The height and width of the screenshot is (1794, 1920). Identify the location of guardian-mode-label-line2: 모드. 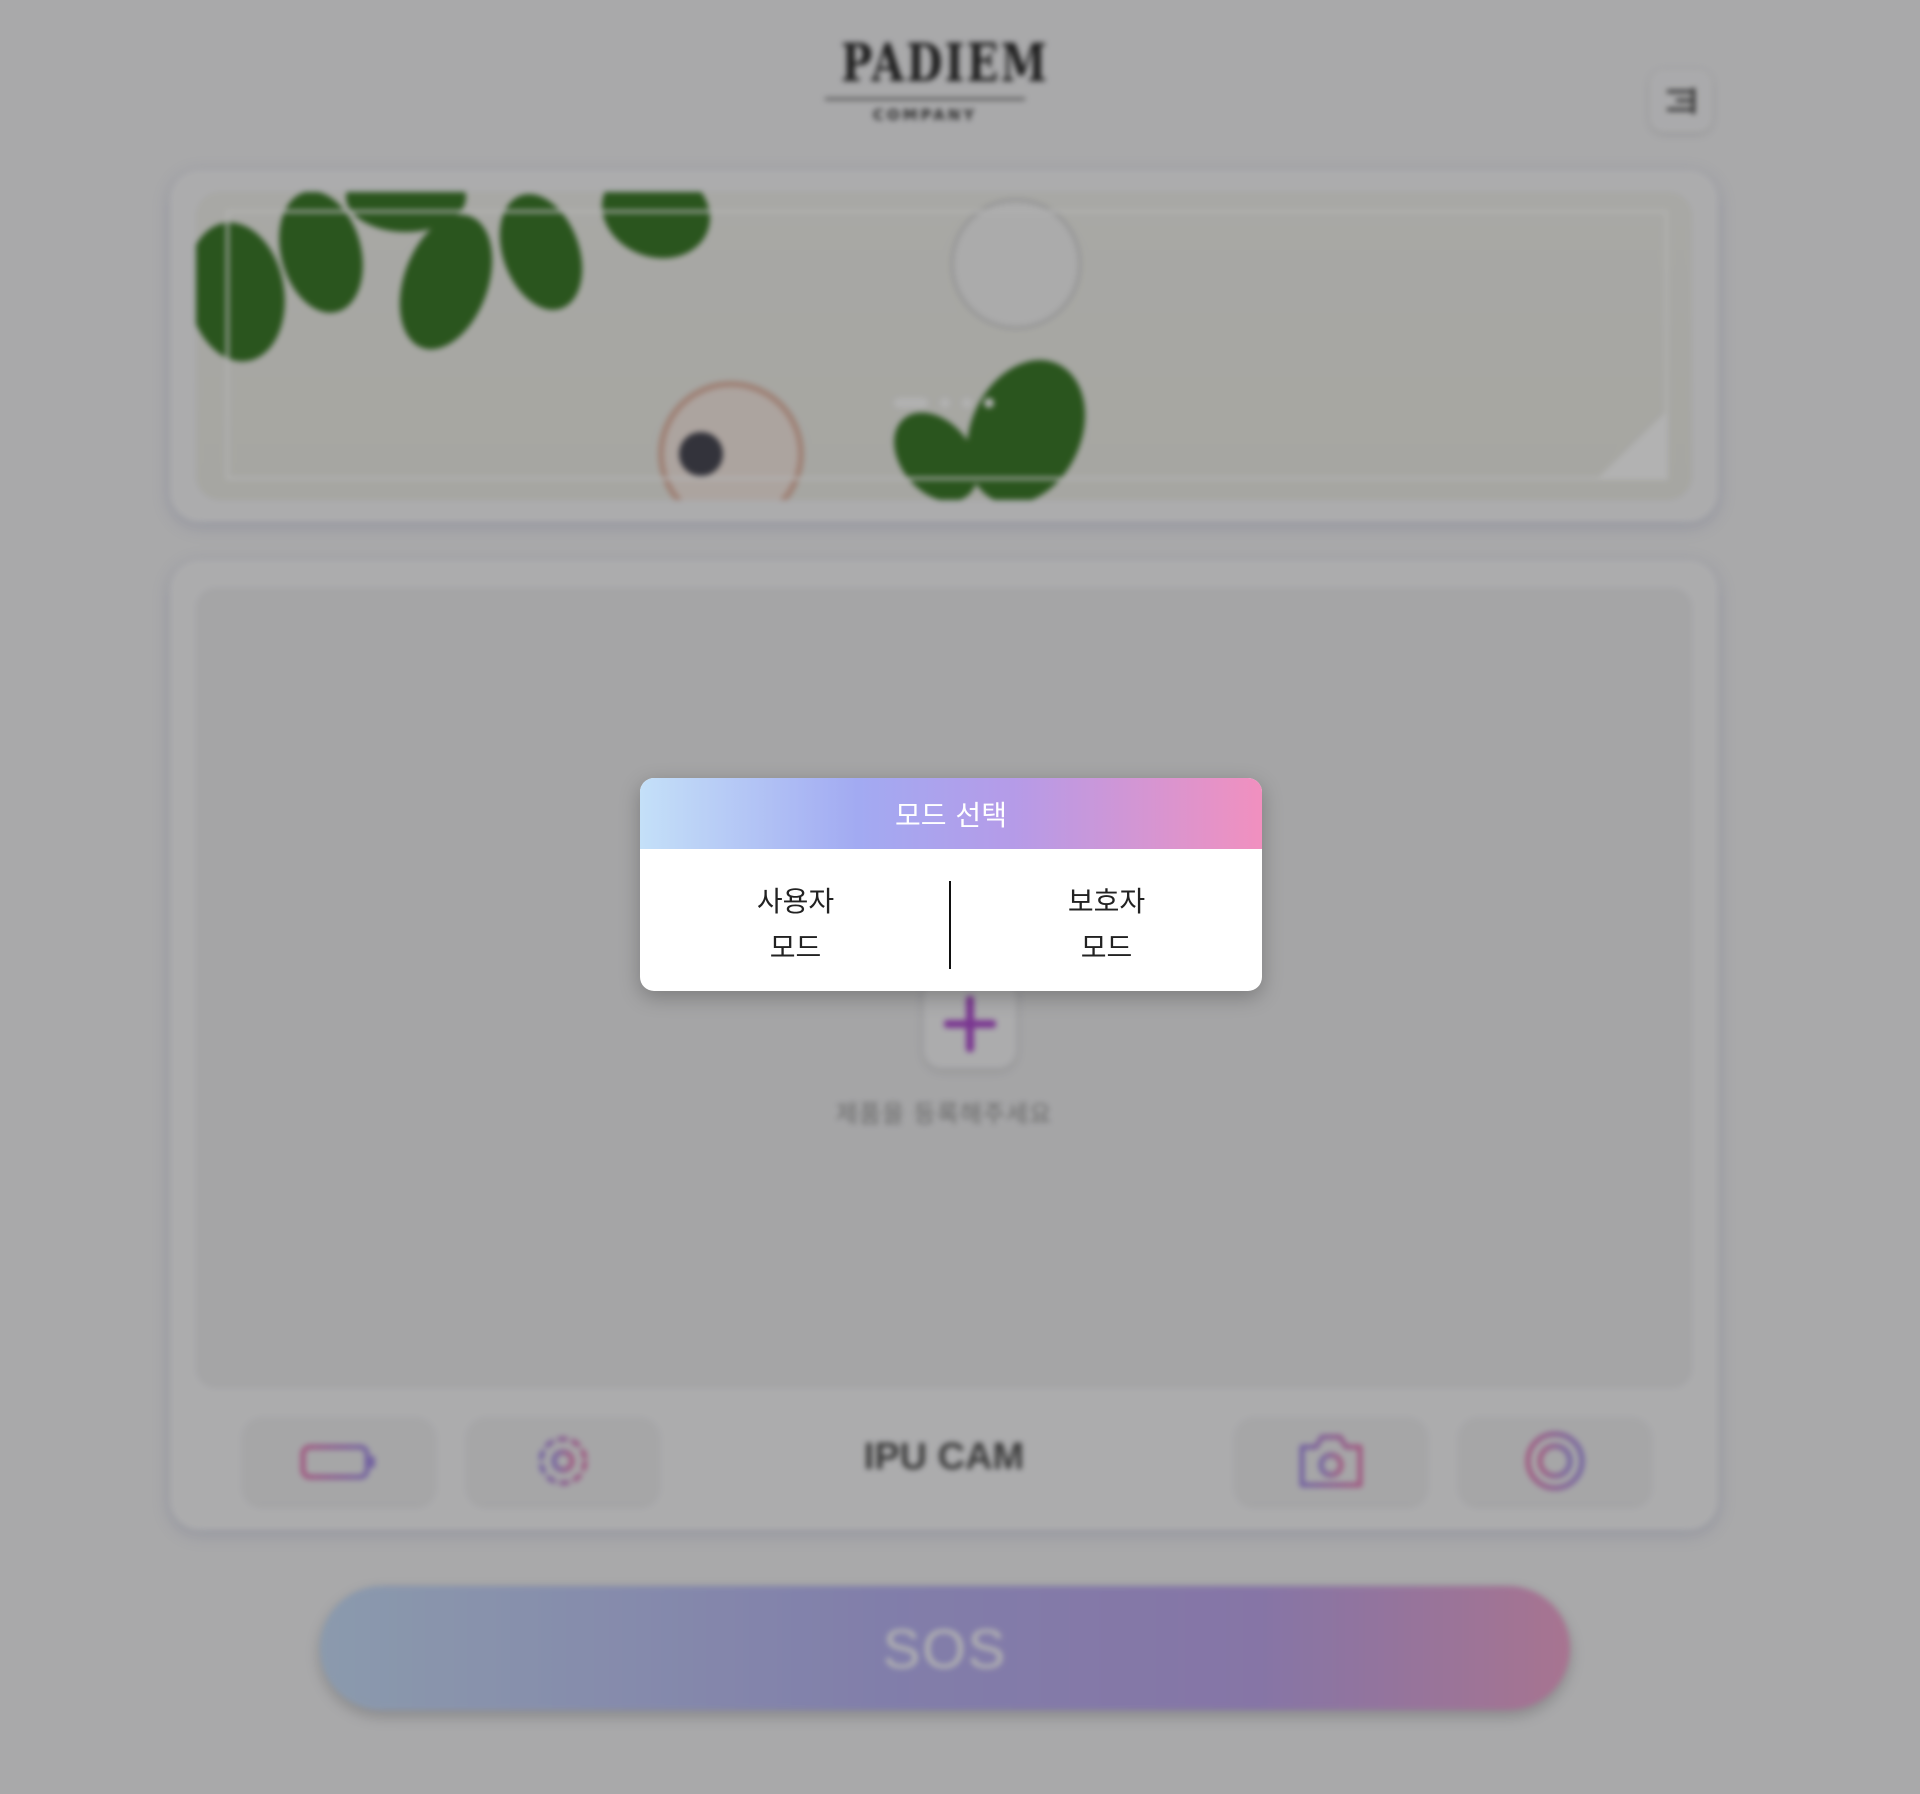
(1106, 947).